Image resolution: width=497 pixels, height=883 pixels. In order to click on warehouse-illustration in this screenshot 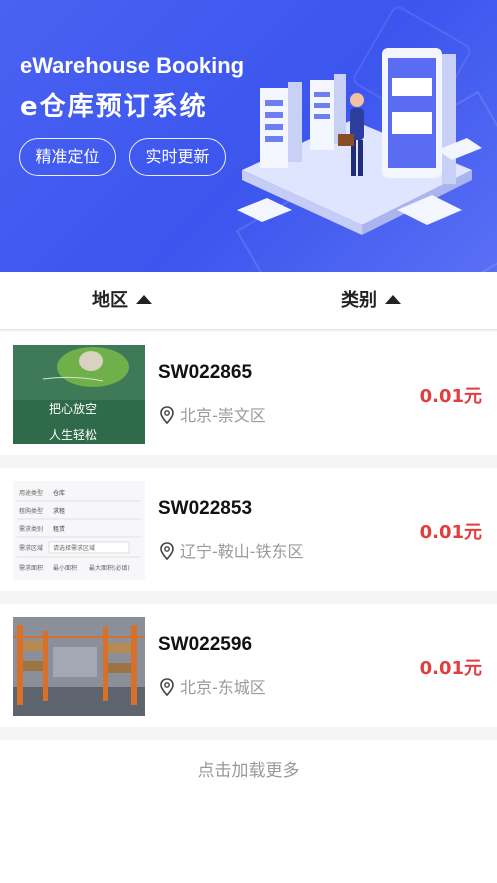, I will do `click(359, 141)`.